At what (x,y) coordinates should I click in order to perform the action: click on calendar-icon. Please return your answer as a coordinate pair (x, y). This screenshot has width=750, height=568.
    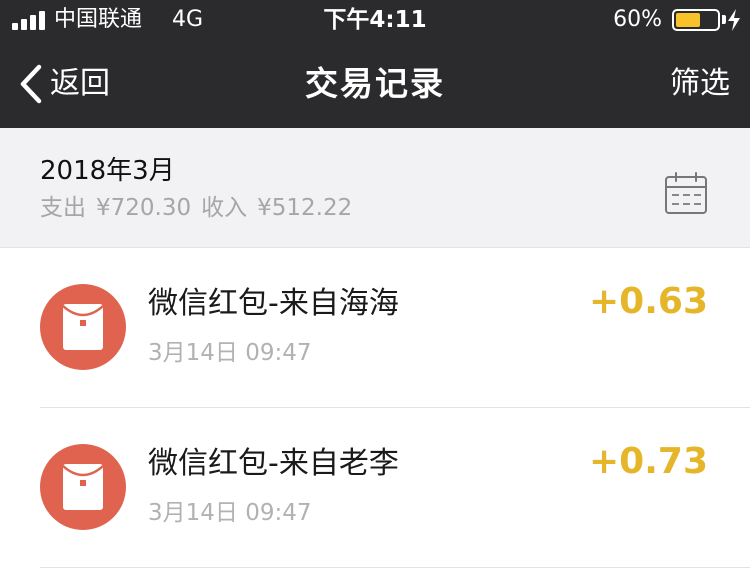
    Looking at the image, I should click on (686, 194).